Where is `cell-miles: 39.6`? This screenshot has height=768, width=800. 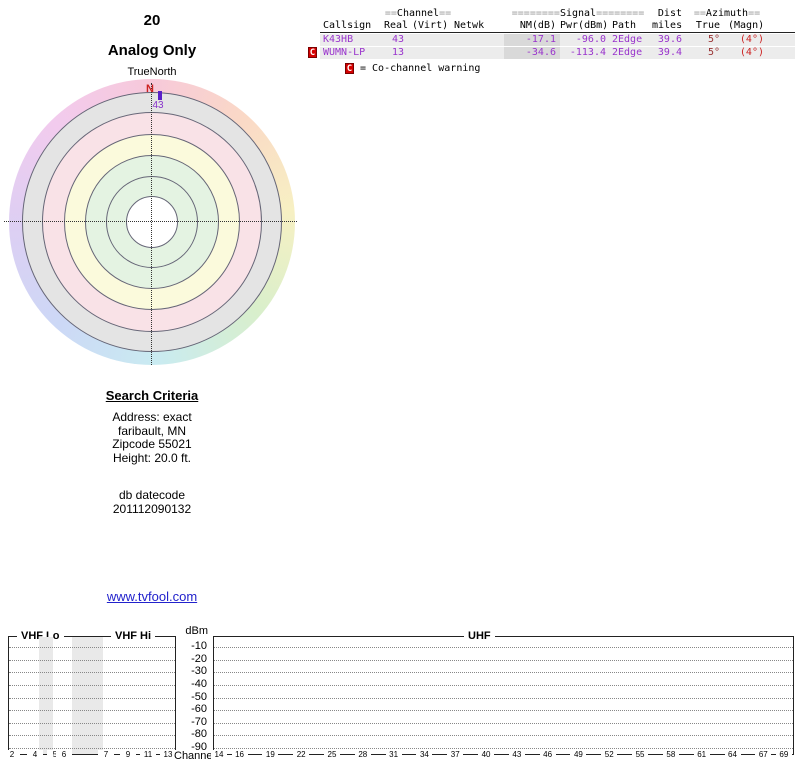 cell-miles: 39.6 is located at coordinates (669, 39).